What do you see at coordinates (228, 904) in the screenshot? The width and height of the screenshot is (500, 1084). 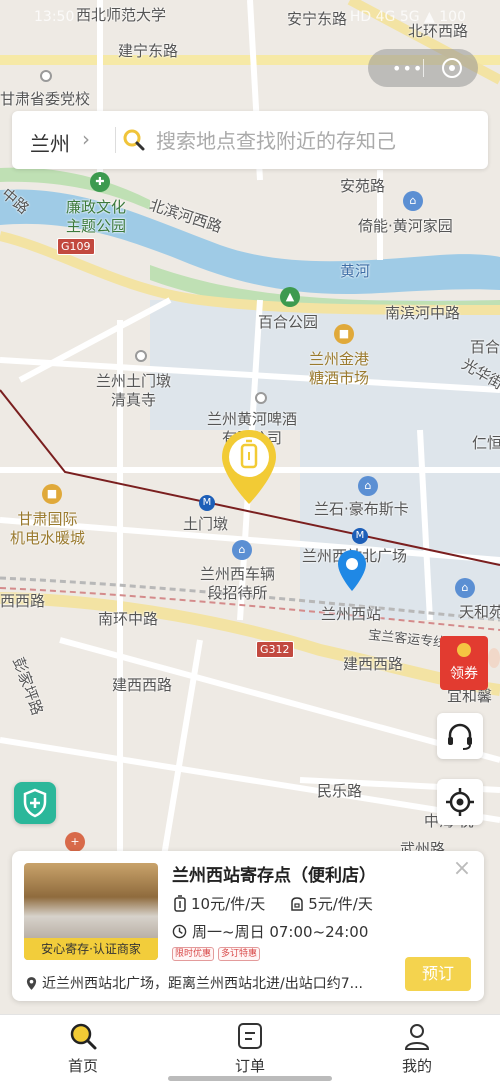 I see `price-large: 10元/件/天` at bounding box center [228, 904].